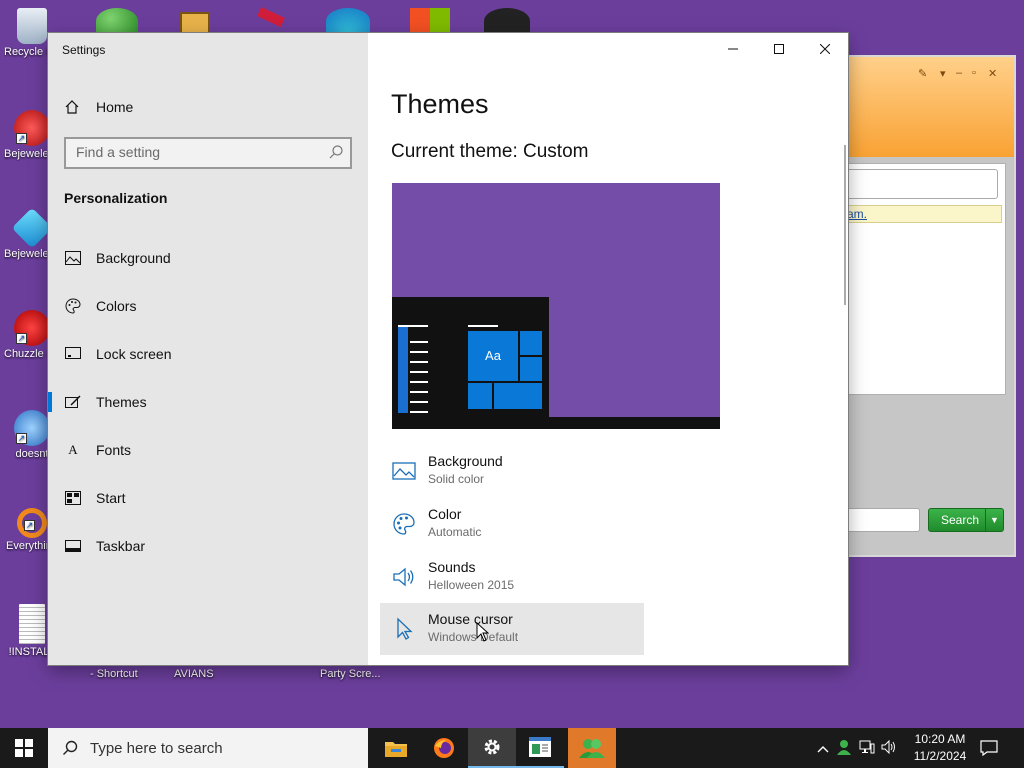  I want to click on nav-home: Home, so click(98, 107).